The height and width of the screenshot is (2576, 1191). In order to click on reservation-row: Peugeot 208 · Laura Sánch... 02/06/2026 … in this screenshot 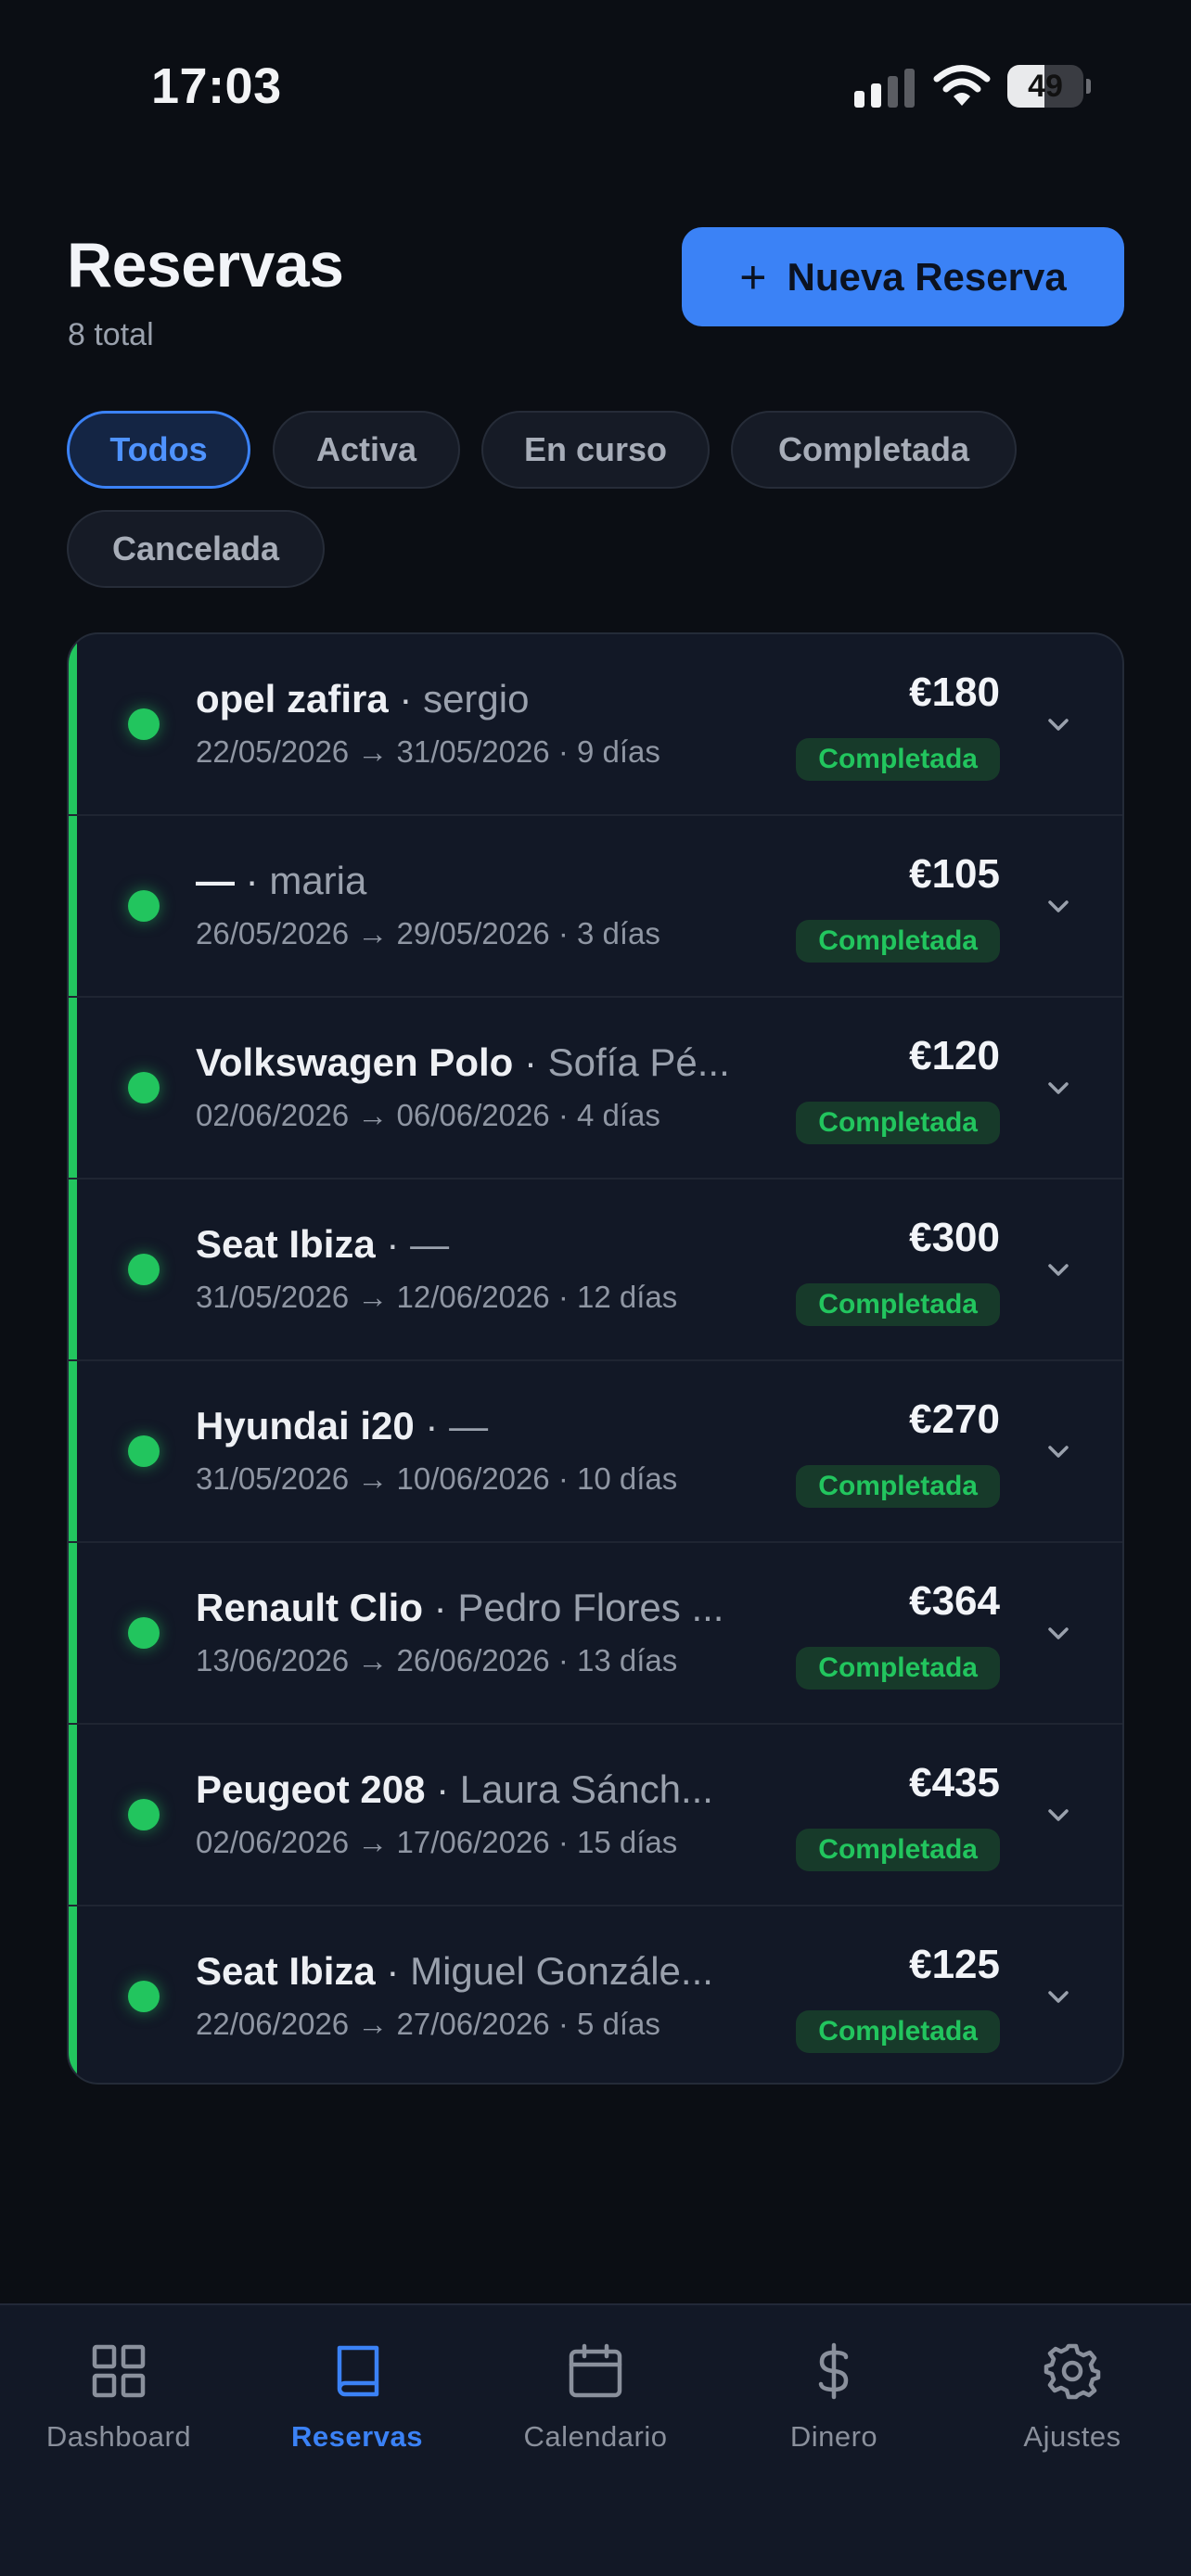, I will do `click(595, 1815)`.